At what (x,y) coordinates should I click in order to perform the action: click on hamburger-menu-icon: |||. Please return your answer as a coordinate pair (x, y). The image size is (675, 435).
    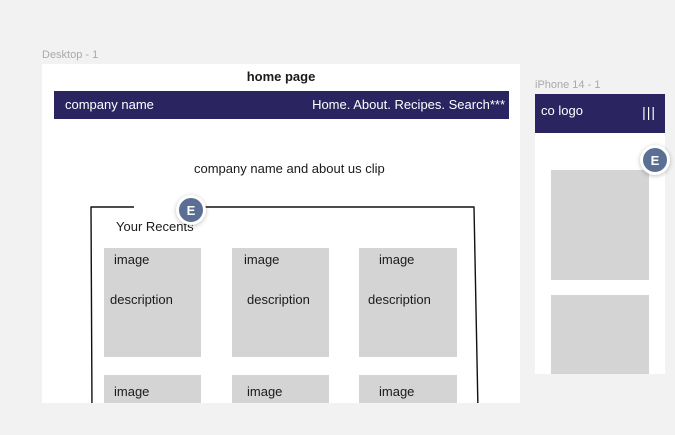
    Looking at the image, I should click on (649, 112).